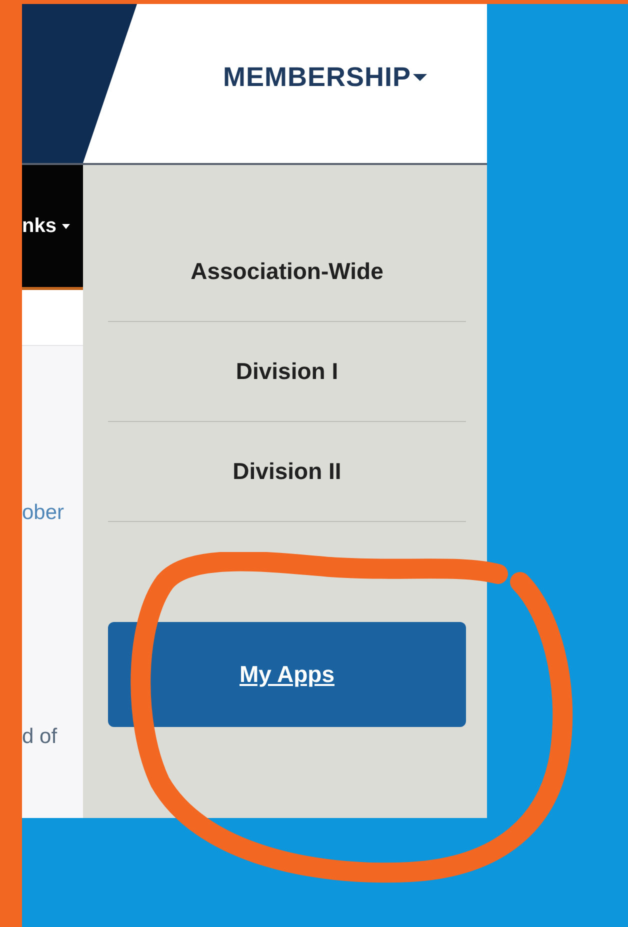 The height and width of the screenshot is (927, 628). I want to click on menu-item: Association-Wide, so click(287, 272).